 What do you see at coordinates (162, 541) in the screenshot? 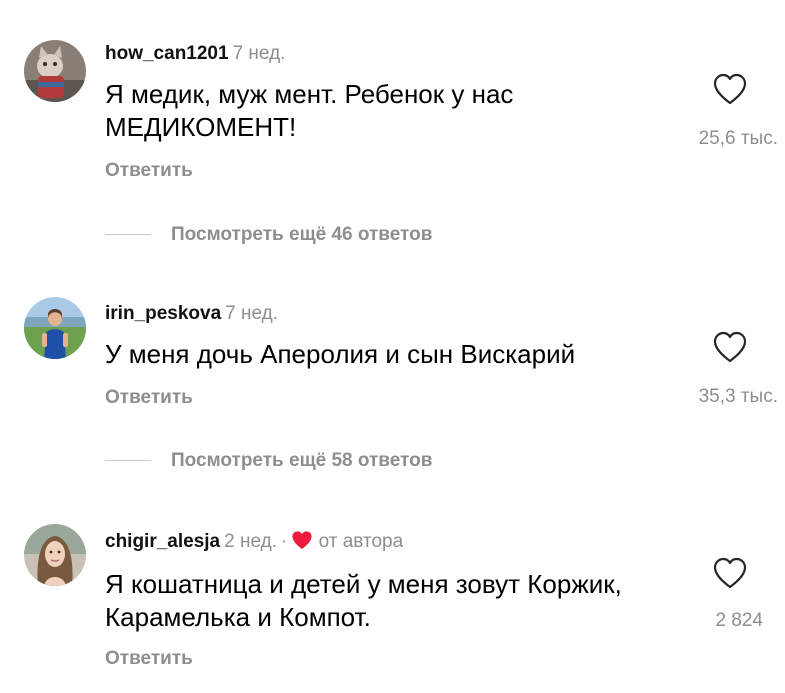
I see `username: chigir_alesja` at bounding box center [162, 541].